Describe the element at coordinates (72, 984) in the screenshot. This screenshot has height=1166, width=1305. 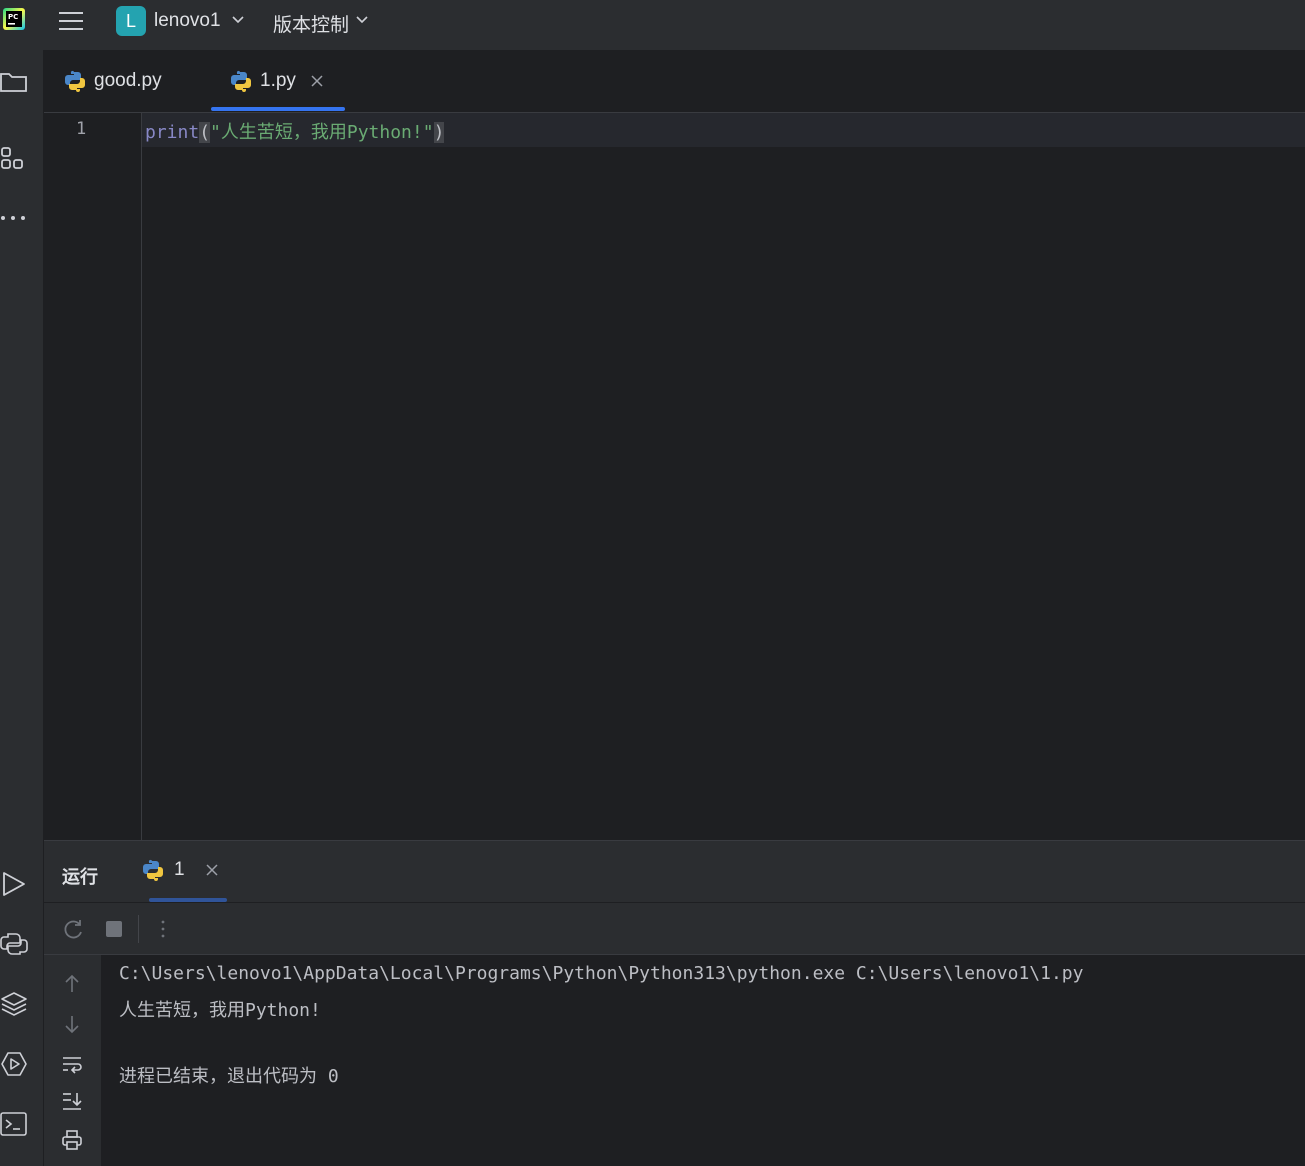
I see `arrow-up-icon` at that location.